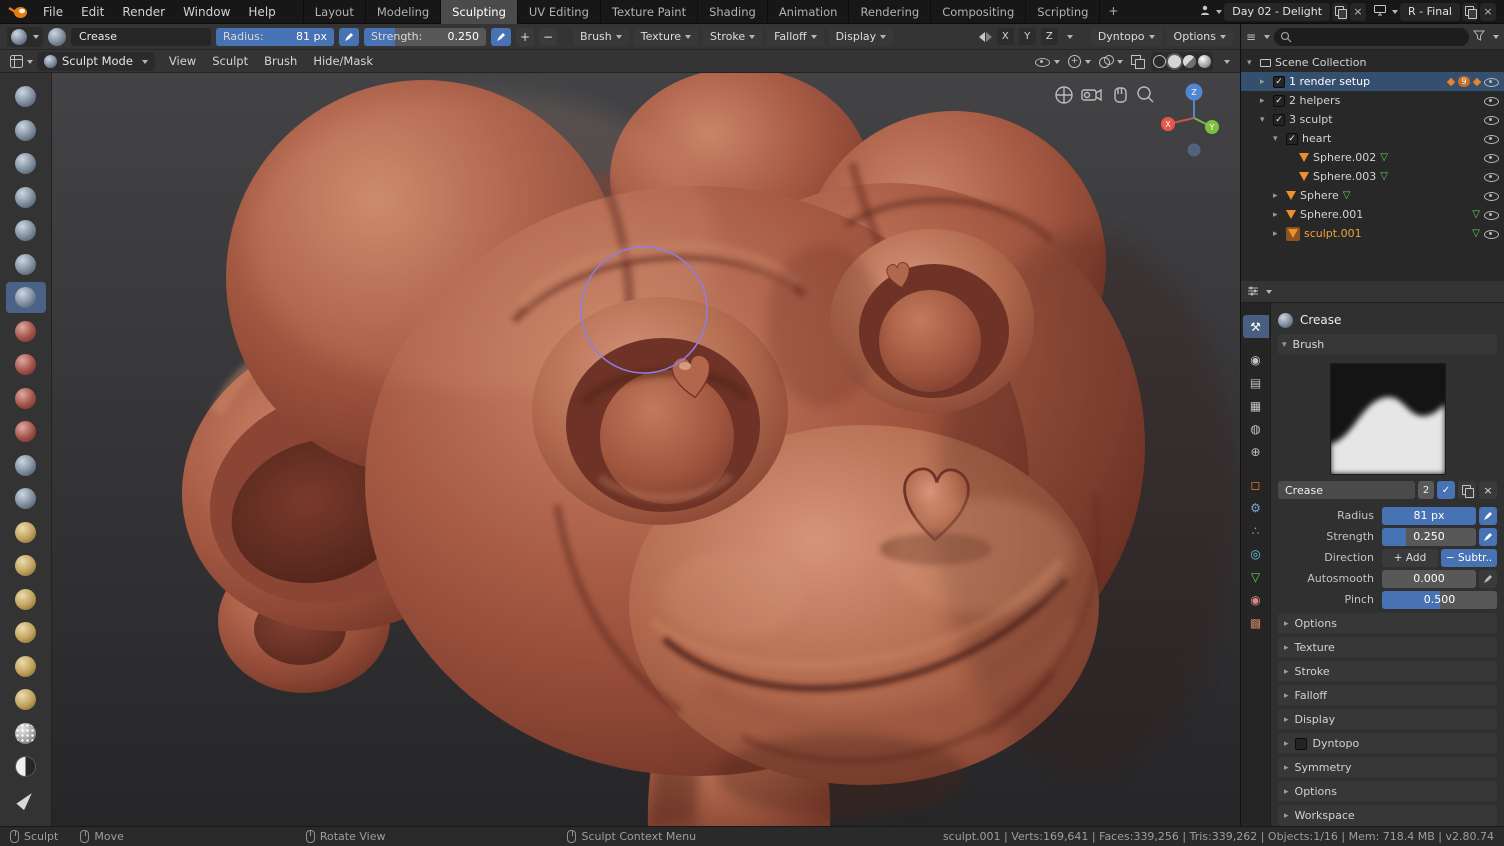  What do you see at coordinates (1429, 578) in the screenshot?
I see `autosmooth-slider: 0.000` at bounding box center [1429, 578].